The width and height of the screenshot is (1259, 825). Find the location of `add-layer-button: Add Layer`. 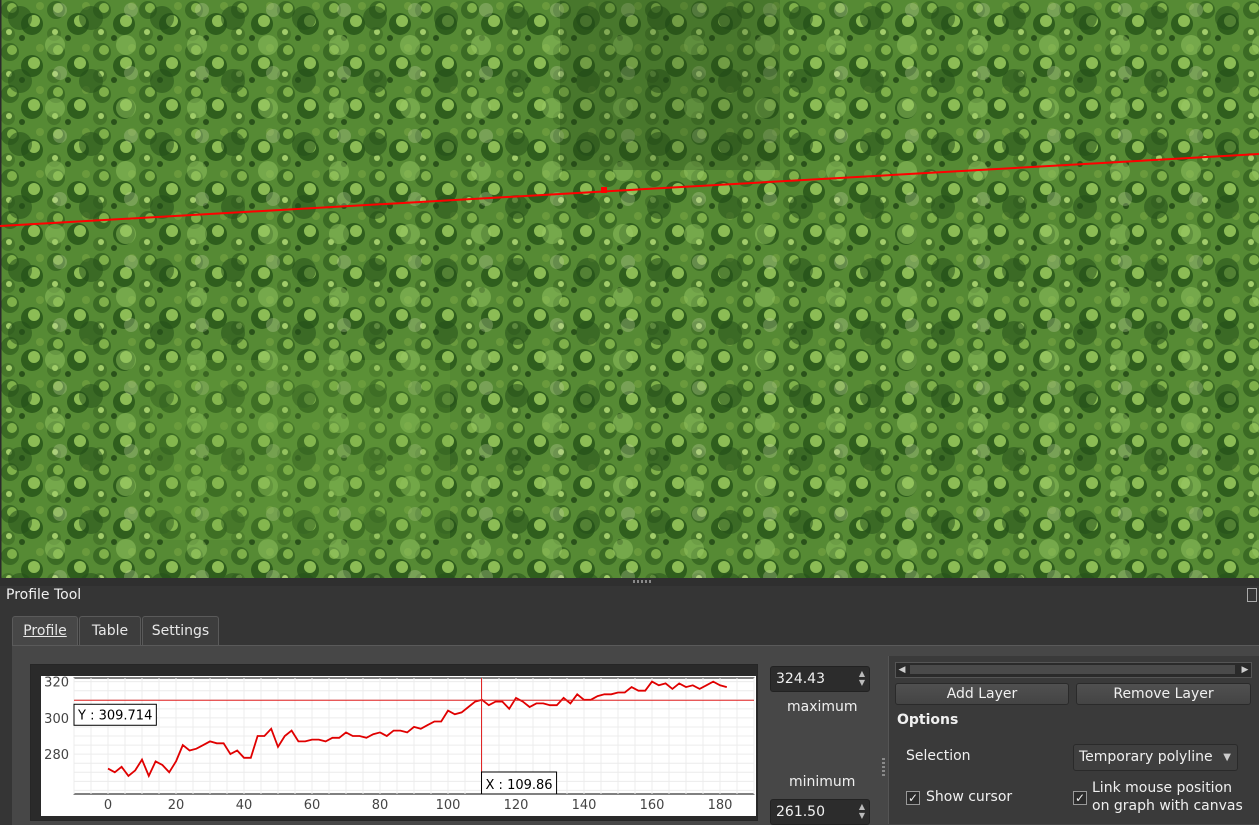

add-layer-button: Add Layer is located at coordinates (982, 694).